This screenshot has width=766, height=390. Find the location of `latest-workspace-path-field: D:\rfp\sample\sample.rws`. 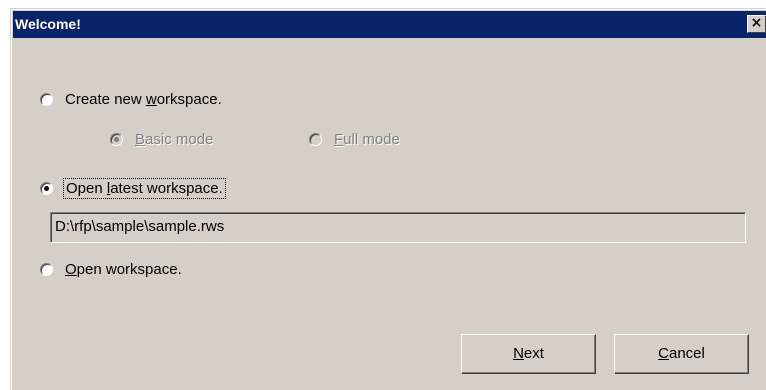

latest-workspace-path-field: D:\rfp\sample\sample.rws is located at coordinates (398, 227).